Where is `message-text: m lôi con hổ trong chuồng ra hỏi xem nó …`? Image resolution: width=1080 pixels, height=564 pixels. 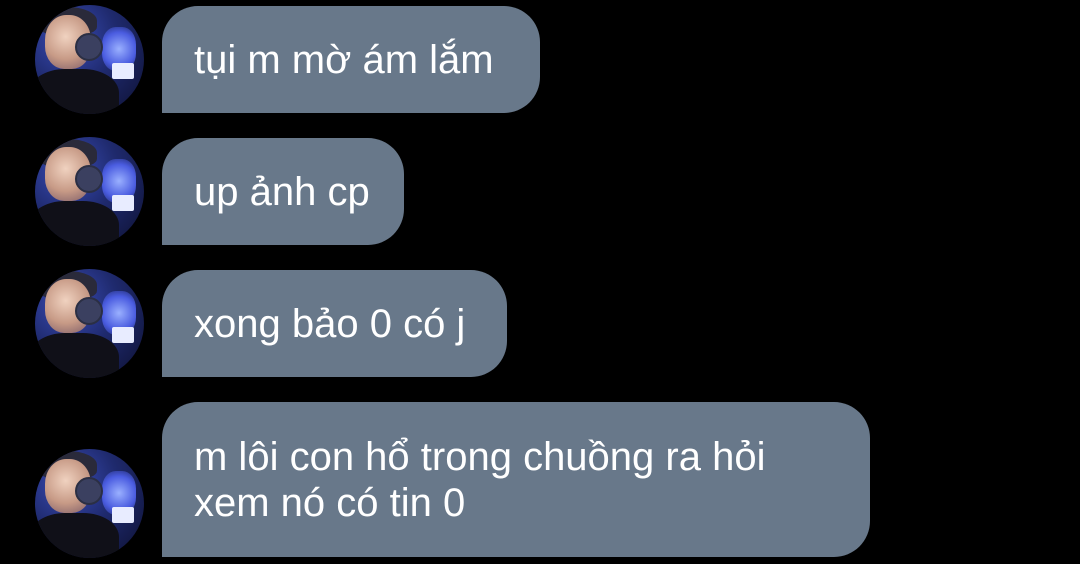
message-text: m lôi con hổ trong chuồng ra hỏi xem nó … is located at coordinates (480, 479).